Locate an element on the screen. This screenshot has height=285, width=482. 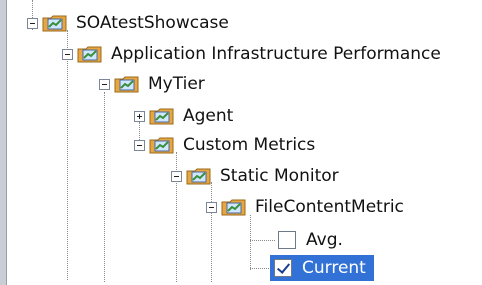
tree-leaf-avg: Avg. is located at coordinates (311, 240).